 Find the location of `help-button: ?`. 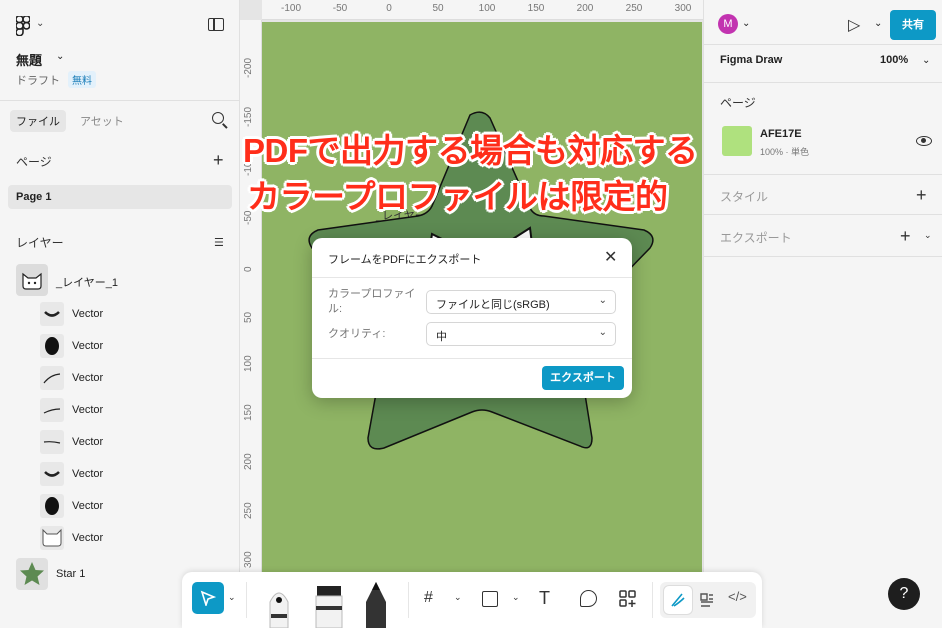

help-button: ? is located at coordinates (904, 594).